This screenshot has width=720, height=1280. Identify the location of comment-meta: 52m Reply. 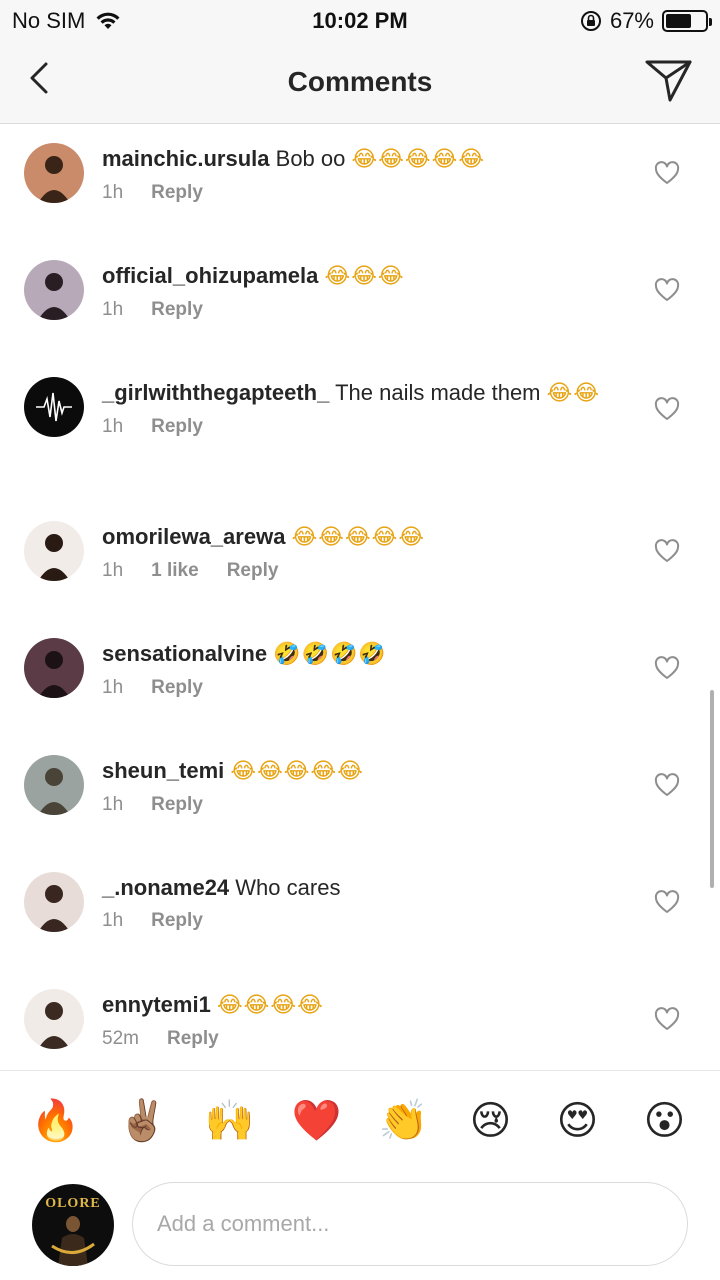
(362, 1039).